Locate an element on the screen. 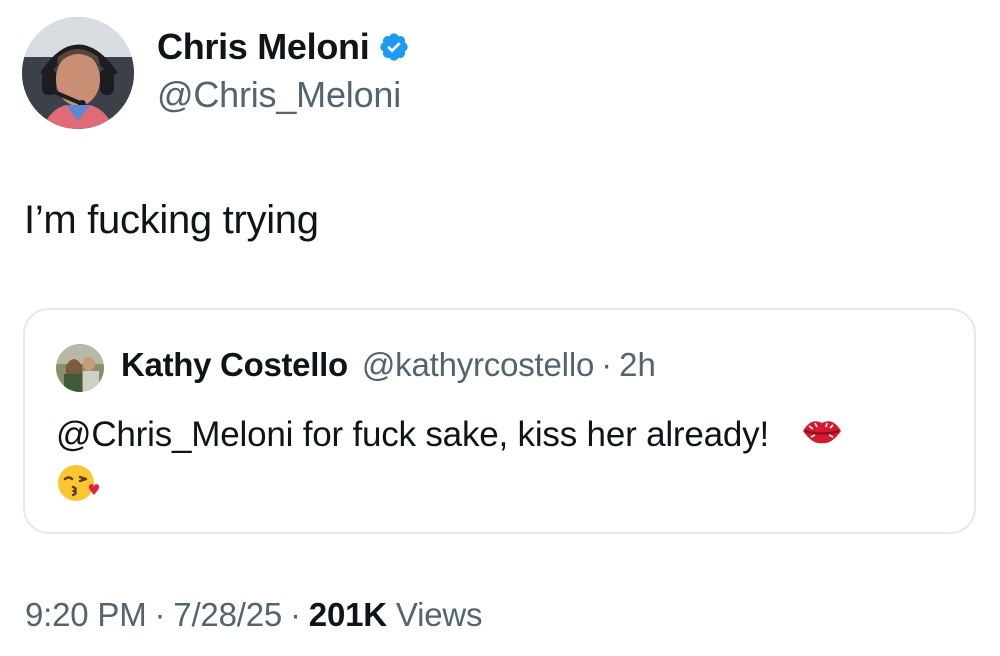  tweet-metadata: 9:20 PM · 7/28/25 · 201K Views is located at coordinates (253, 615).